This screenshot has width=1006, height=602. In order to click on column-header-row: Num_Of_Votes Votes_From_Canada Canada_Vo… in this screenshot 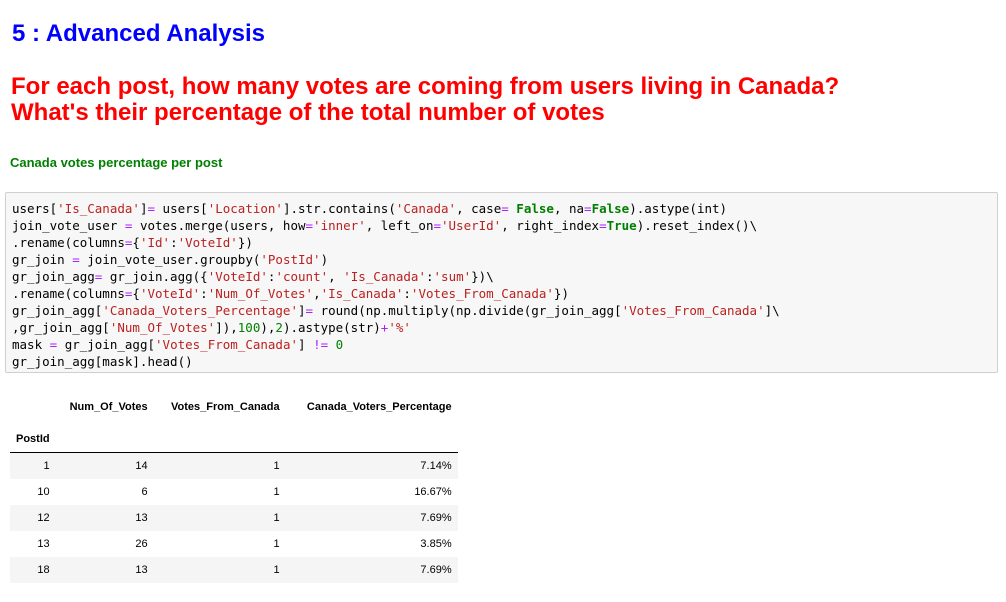, I will do `click(234, 406)`.